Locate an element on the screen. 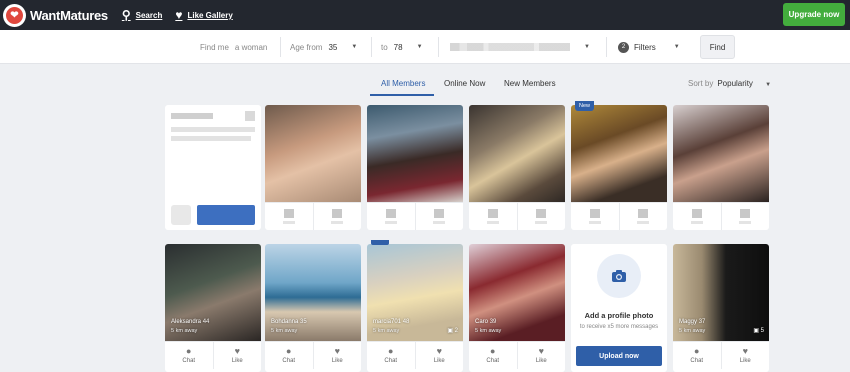 This screenshot has height=372, width=850. age-from-select: Age from 35 ▼ is located at coordinates (323, 47).